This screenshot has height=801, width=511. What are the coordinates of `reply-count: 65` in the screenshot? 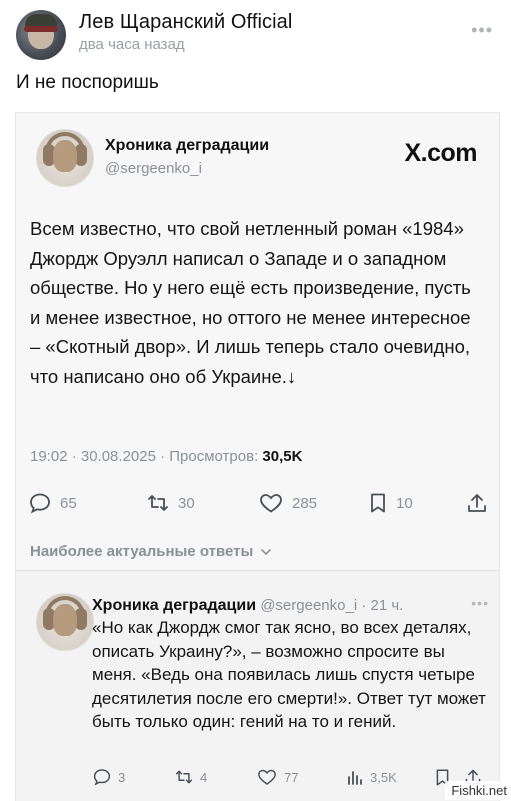 It's located at (68, 503).